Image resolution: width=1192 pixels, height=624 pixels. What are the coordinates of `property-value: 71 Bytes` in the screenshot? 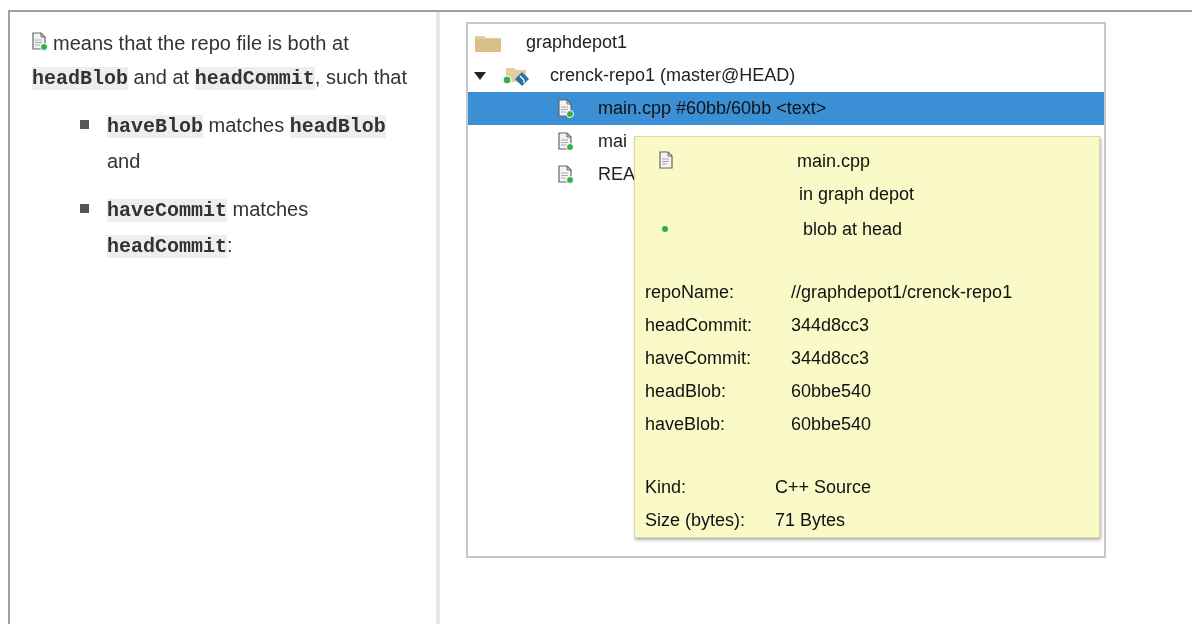 It's located at (811, 520).